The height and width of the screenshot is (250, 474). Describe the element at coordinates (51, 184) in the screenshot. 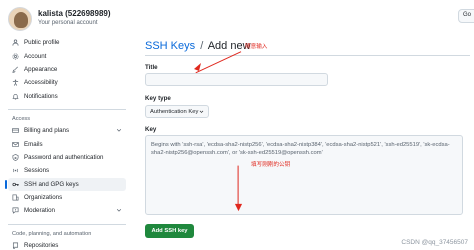

I see `sidebar-item-label: SSH and GPG keys` at that location.